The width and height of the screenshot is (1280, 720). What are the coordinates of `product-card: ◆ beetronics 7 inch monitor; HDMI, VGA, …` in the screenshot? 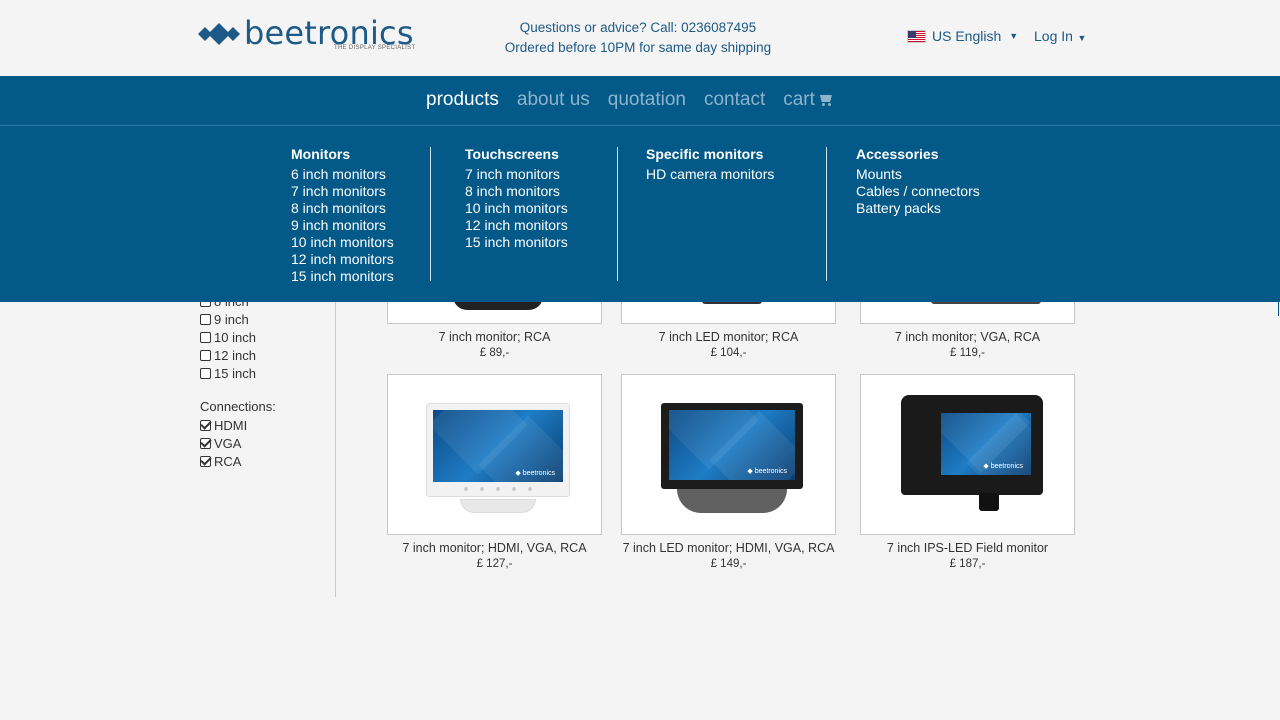 It's located at (494, 472).